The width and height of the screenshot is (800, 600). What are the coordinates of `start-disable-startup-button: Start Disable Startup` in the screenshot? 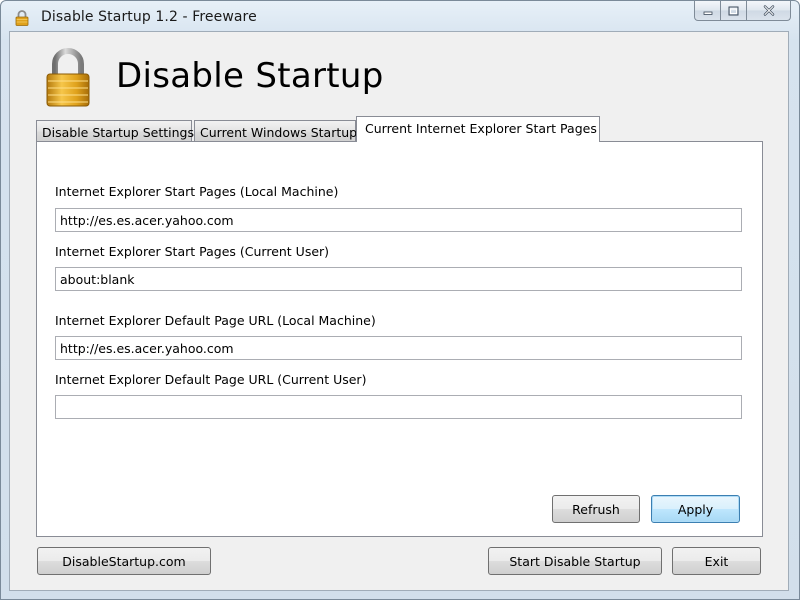 It's located at (575, 561).